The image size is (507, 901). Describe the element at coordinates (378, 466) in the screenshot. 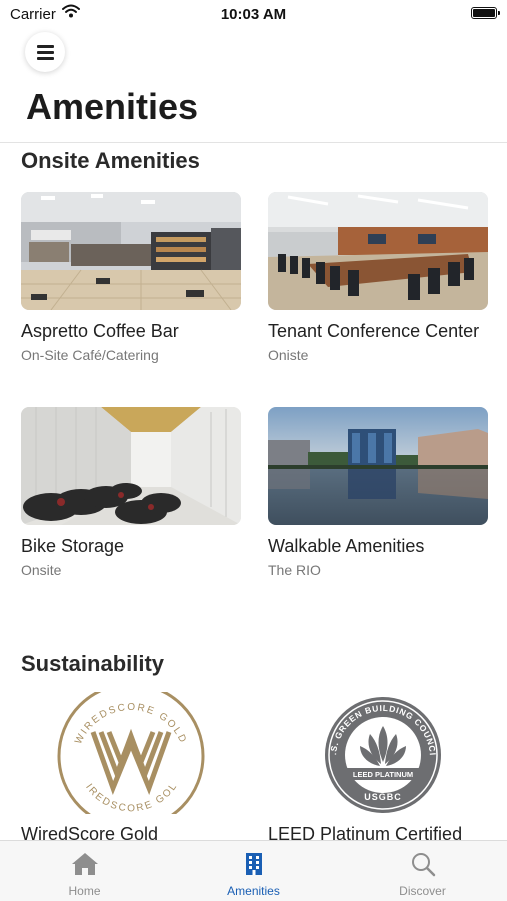

I see `waterfront-photo` at that location.